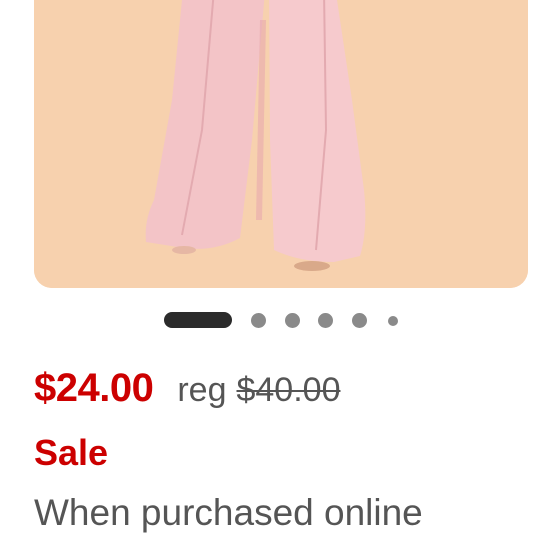 Image resolution: width=560 pixels, height=560 pixels. What do you see at coordinates (280, 320) in the screenshot?
I see `carousel-indicator` at bounding box center [280, 320].